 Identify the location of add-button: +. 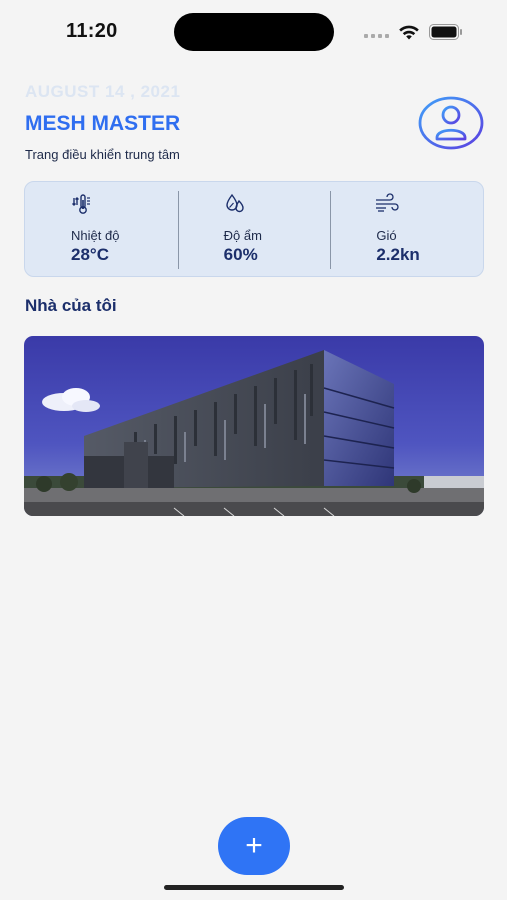
(254, 846).